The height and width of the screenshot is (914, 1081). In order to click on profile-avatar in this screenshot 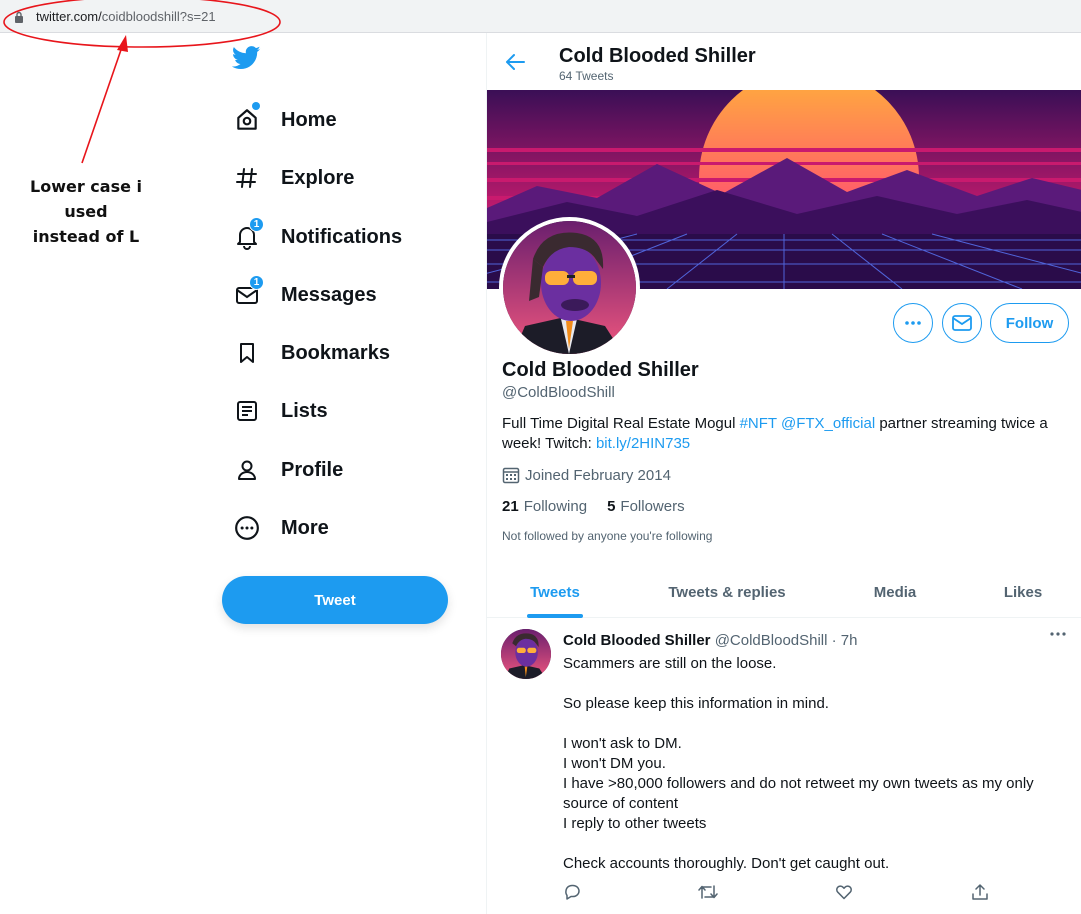, I will do `click(569, 287)`.